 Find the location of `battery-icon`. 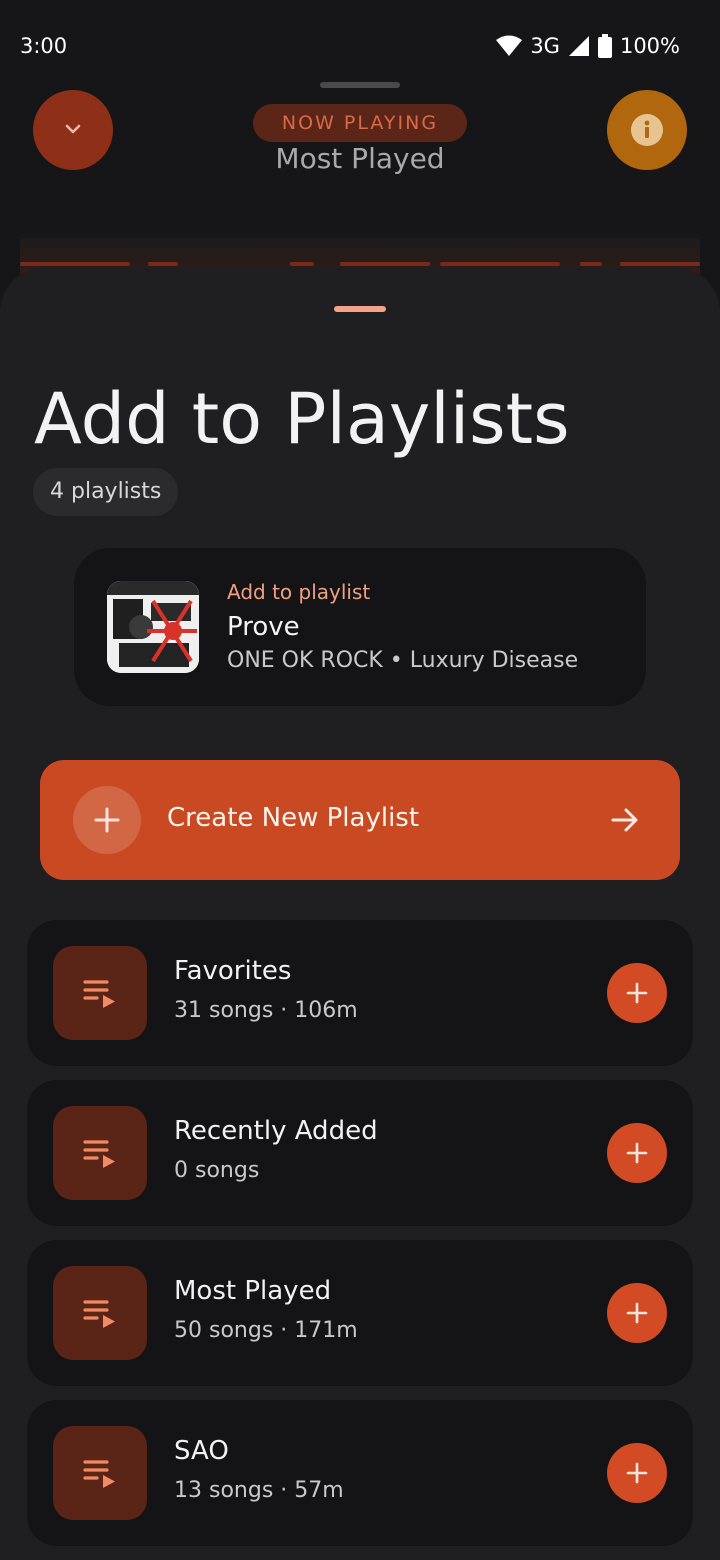

battery-icon is located at coordinates (604, 46).